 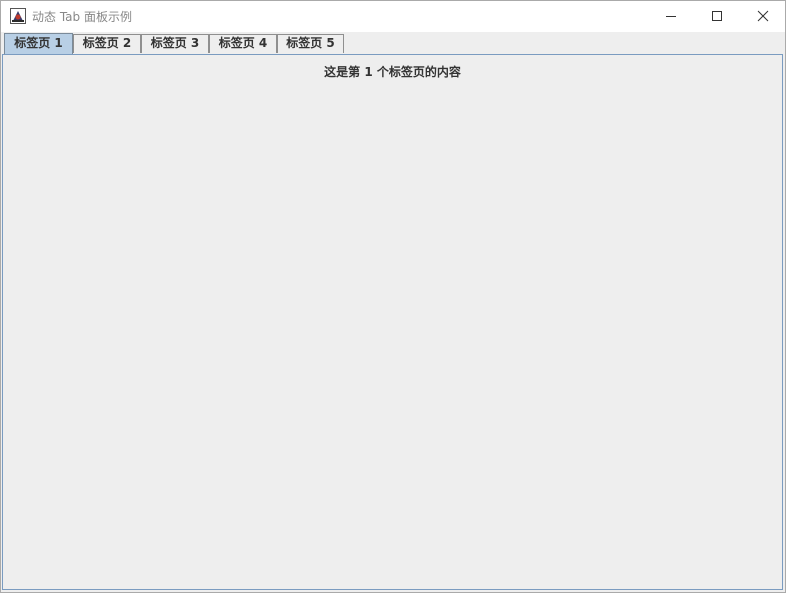 What do you see at coordinates (310, 43) in the screenshot?
I see `tab-5: 标签页 5` at bounding box center [310, 43].